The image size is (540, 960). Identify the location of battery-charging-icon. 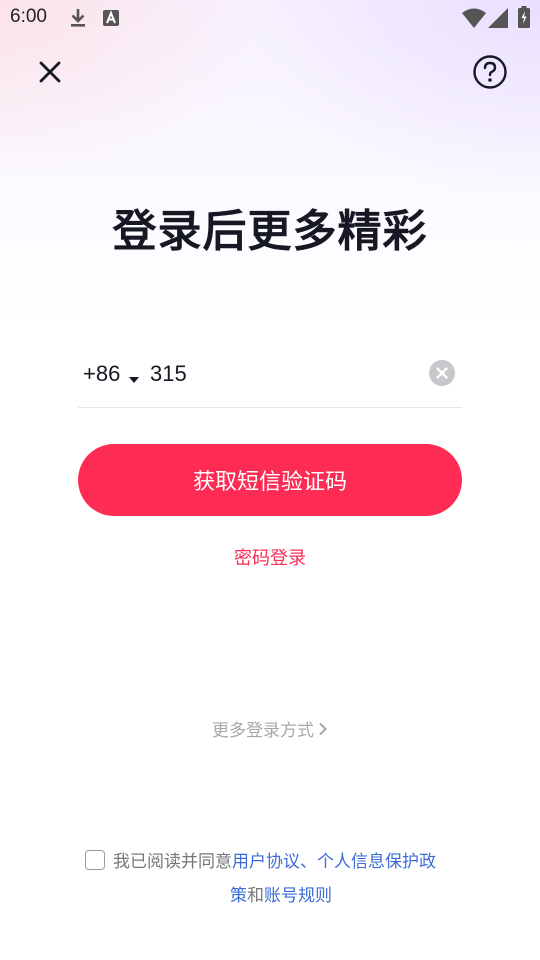
(524, 19).